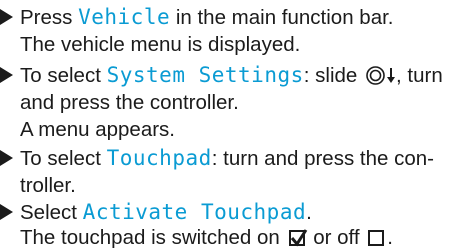  Describe the element at coordinates (391, 73) in the screenshot. I see `arrow-down-icon` at that location.